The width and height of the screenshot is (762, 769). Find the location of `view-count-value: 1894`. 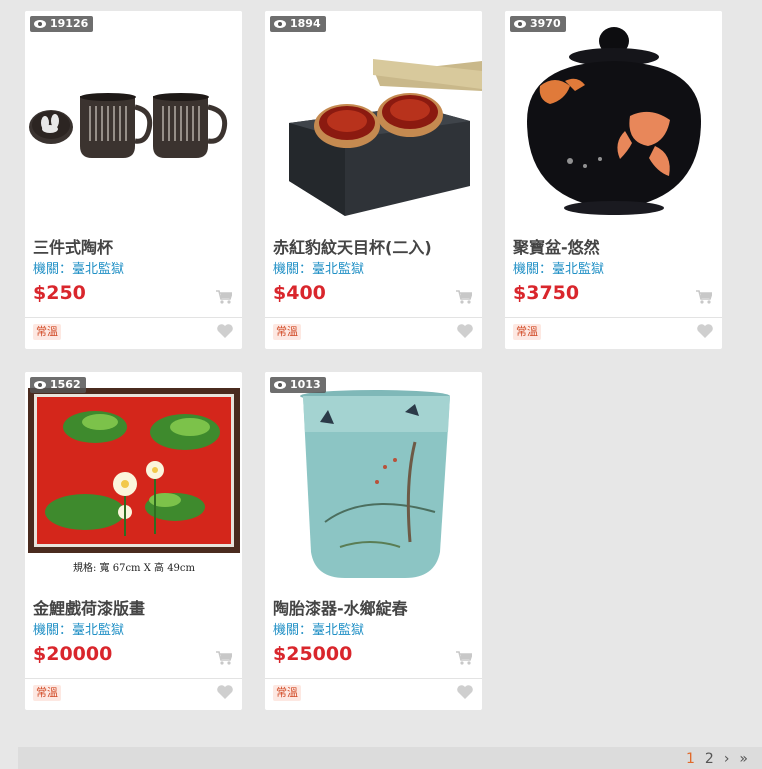

view-count-value: 1894 is located at coordinates (305, 23).